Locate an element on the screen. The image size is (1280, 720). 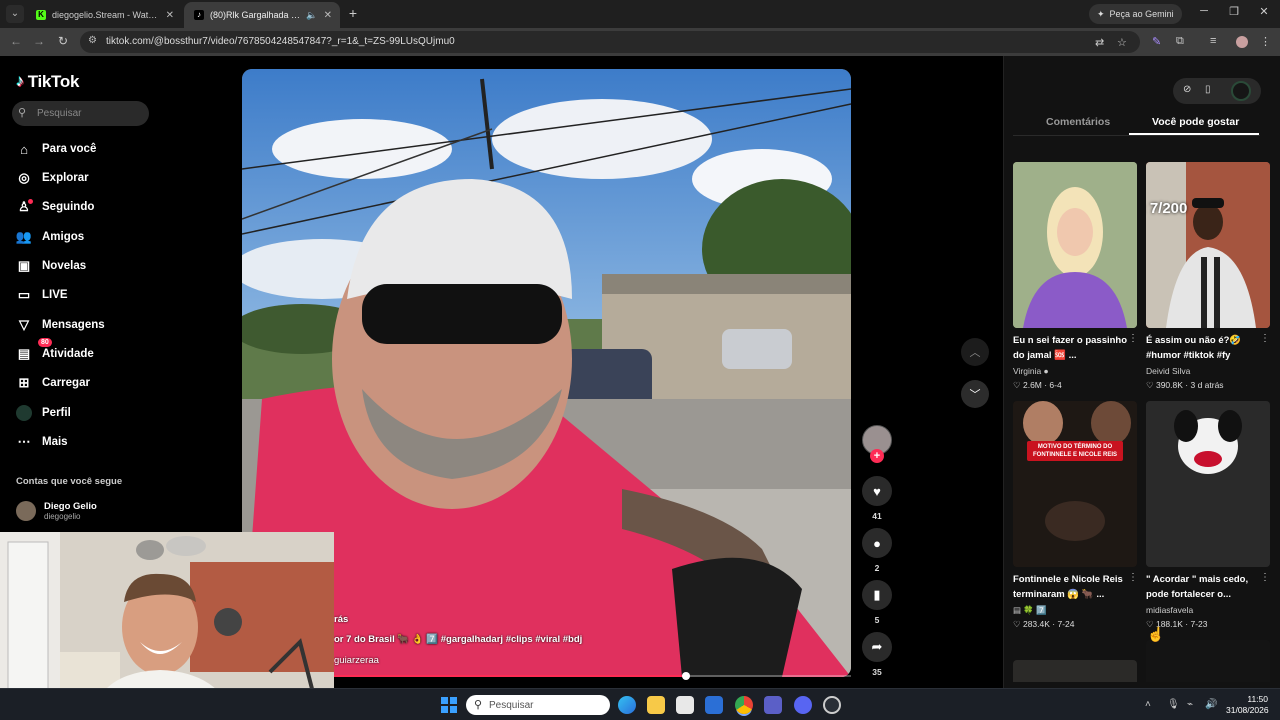
file-explorer-icon is located at coordinates (656, 705).